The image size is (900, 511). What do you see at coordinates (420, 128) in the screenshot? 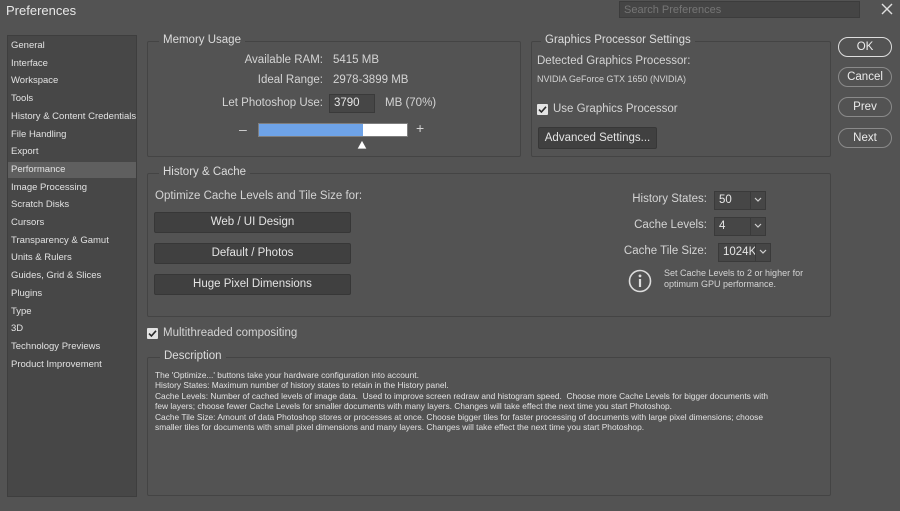
I see `increase-memory-icon: +` at bounding box center [420, 128].